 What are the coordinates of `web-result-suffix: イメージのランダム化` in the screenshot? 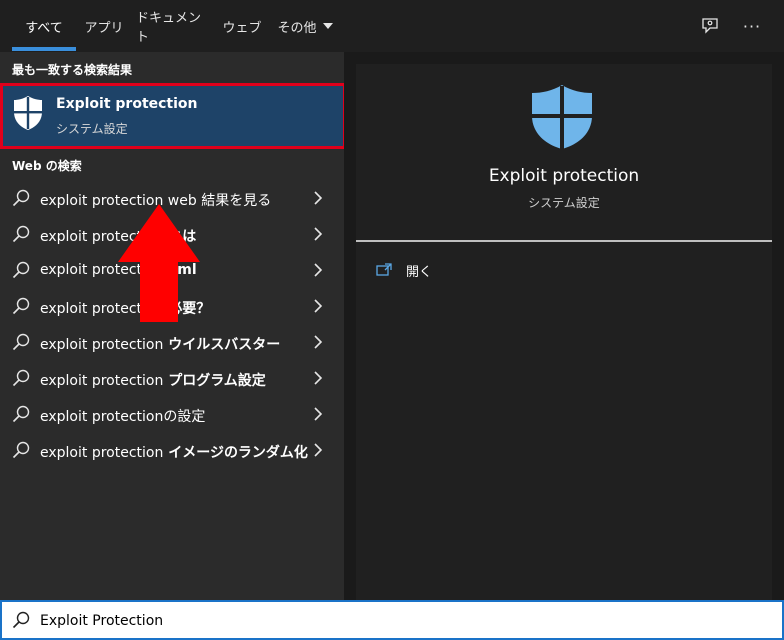 It's located at (235, 453).